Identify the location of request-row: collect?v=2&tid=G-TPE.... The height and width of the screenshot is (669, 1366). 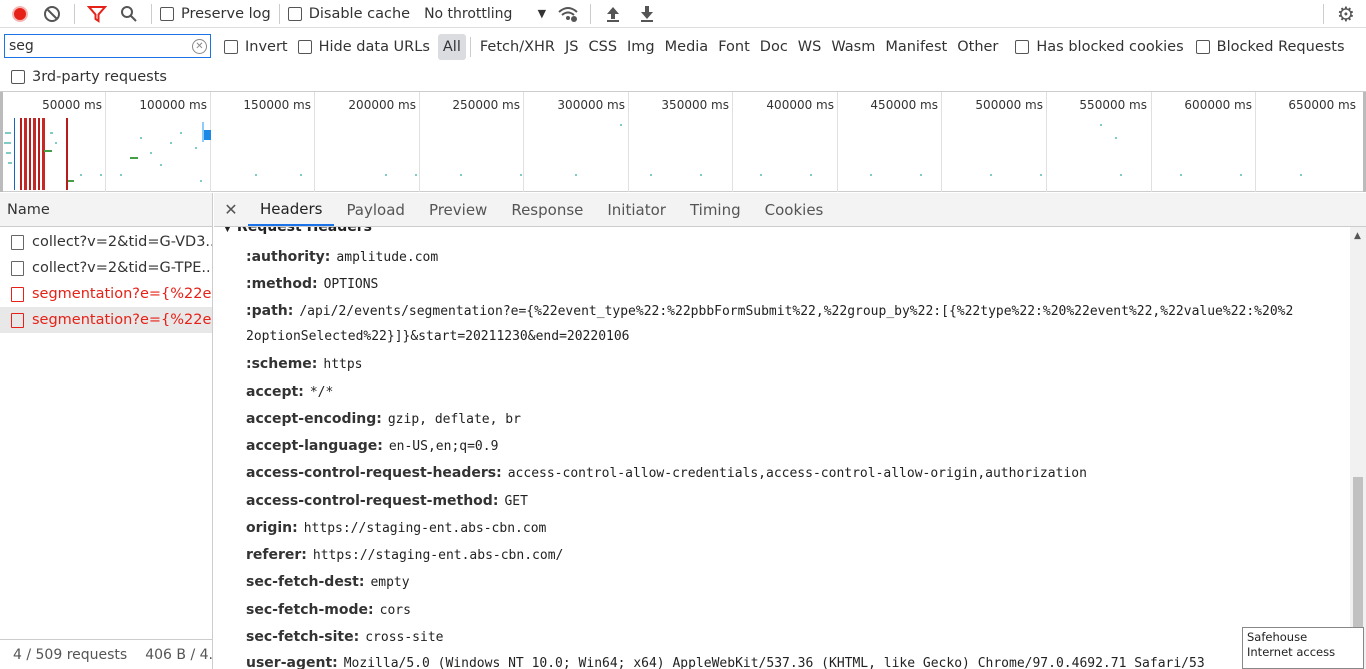
(106, 268).